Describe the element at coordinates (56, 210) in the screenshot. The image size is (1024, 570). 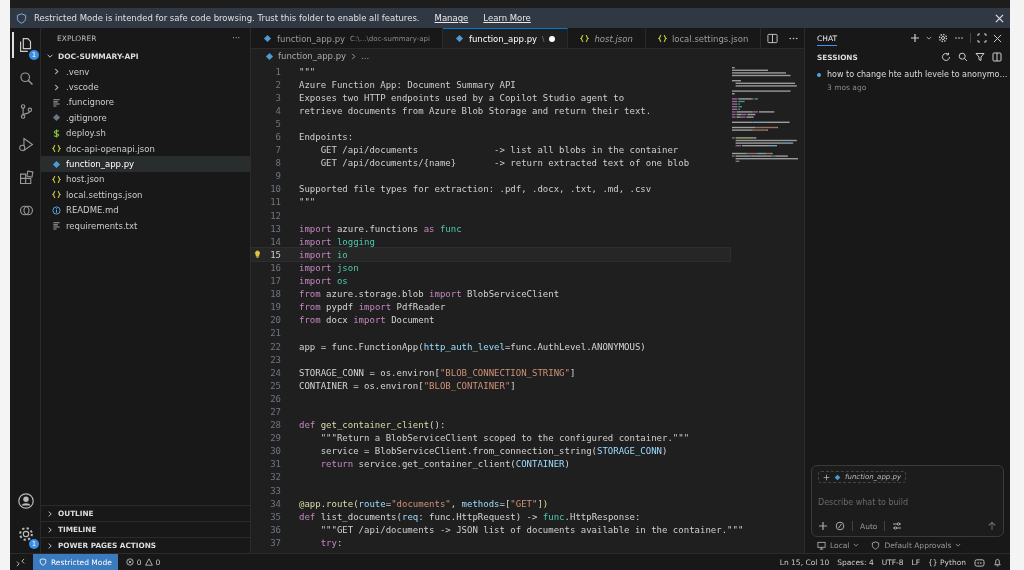
I see `info-icon` at that location.